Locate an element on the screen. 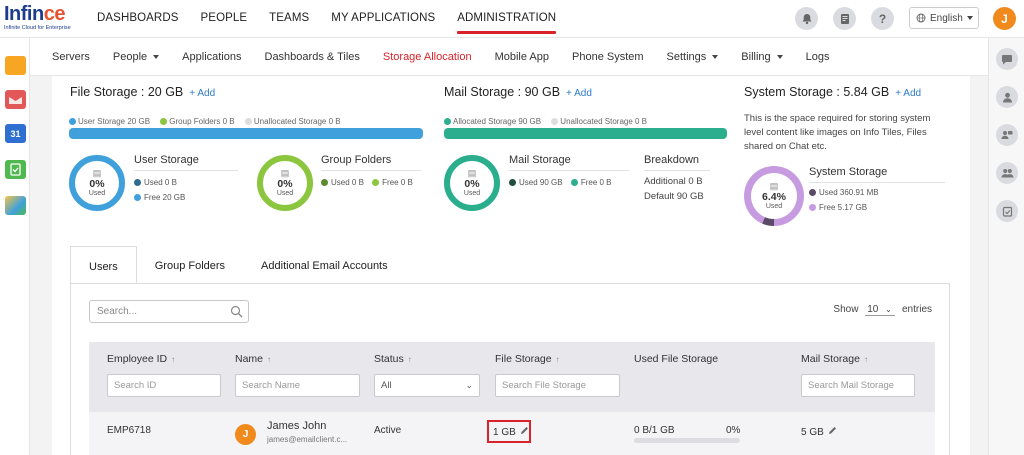 The height and width of the screenshot is (455, 1024). group-folders-stats: Used 0 B Free 0 B is located at coordinates (367, 182).